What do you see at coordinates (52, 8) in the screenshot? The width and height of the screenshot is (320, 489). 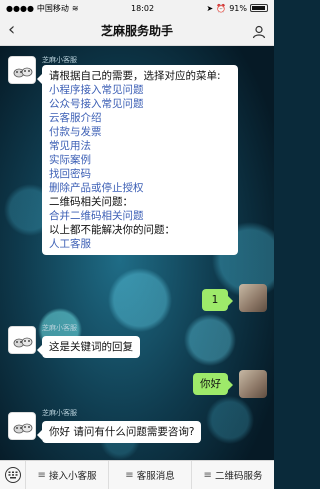 I see `carrier-label: 中国移动` at bounding box center [52, 8].